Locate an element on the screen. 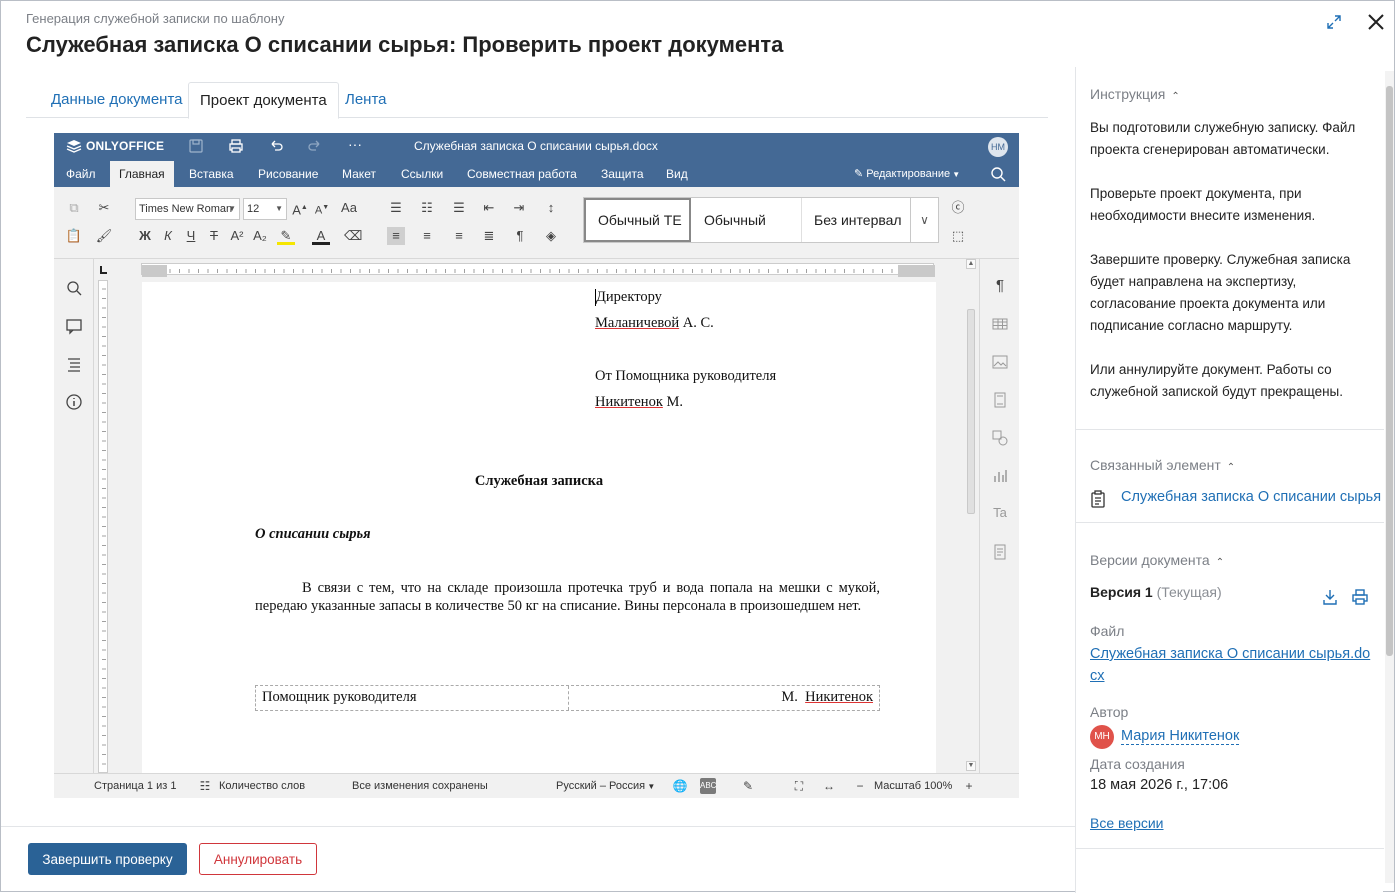 This screenshot has width=1395, height=893. chart-settings-icon is located at coordinates (1000, 476).